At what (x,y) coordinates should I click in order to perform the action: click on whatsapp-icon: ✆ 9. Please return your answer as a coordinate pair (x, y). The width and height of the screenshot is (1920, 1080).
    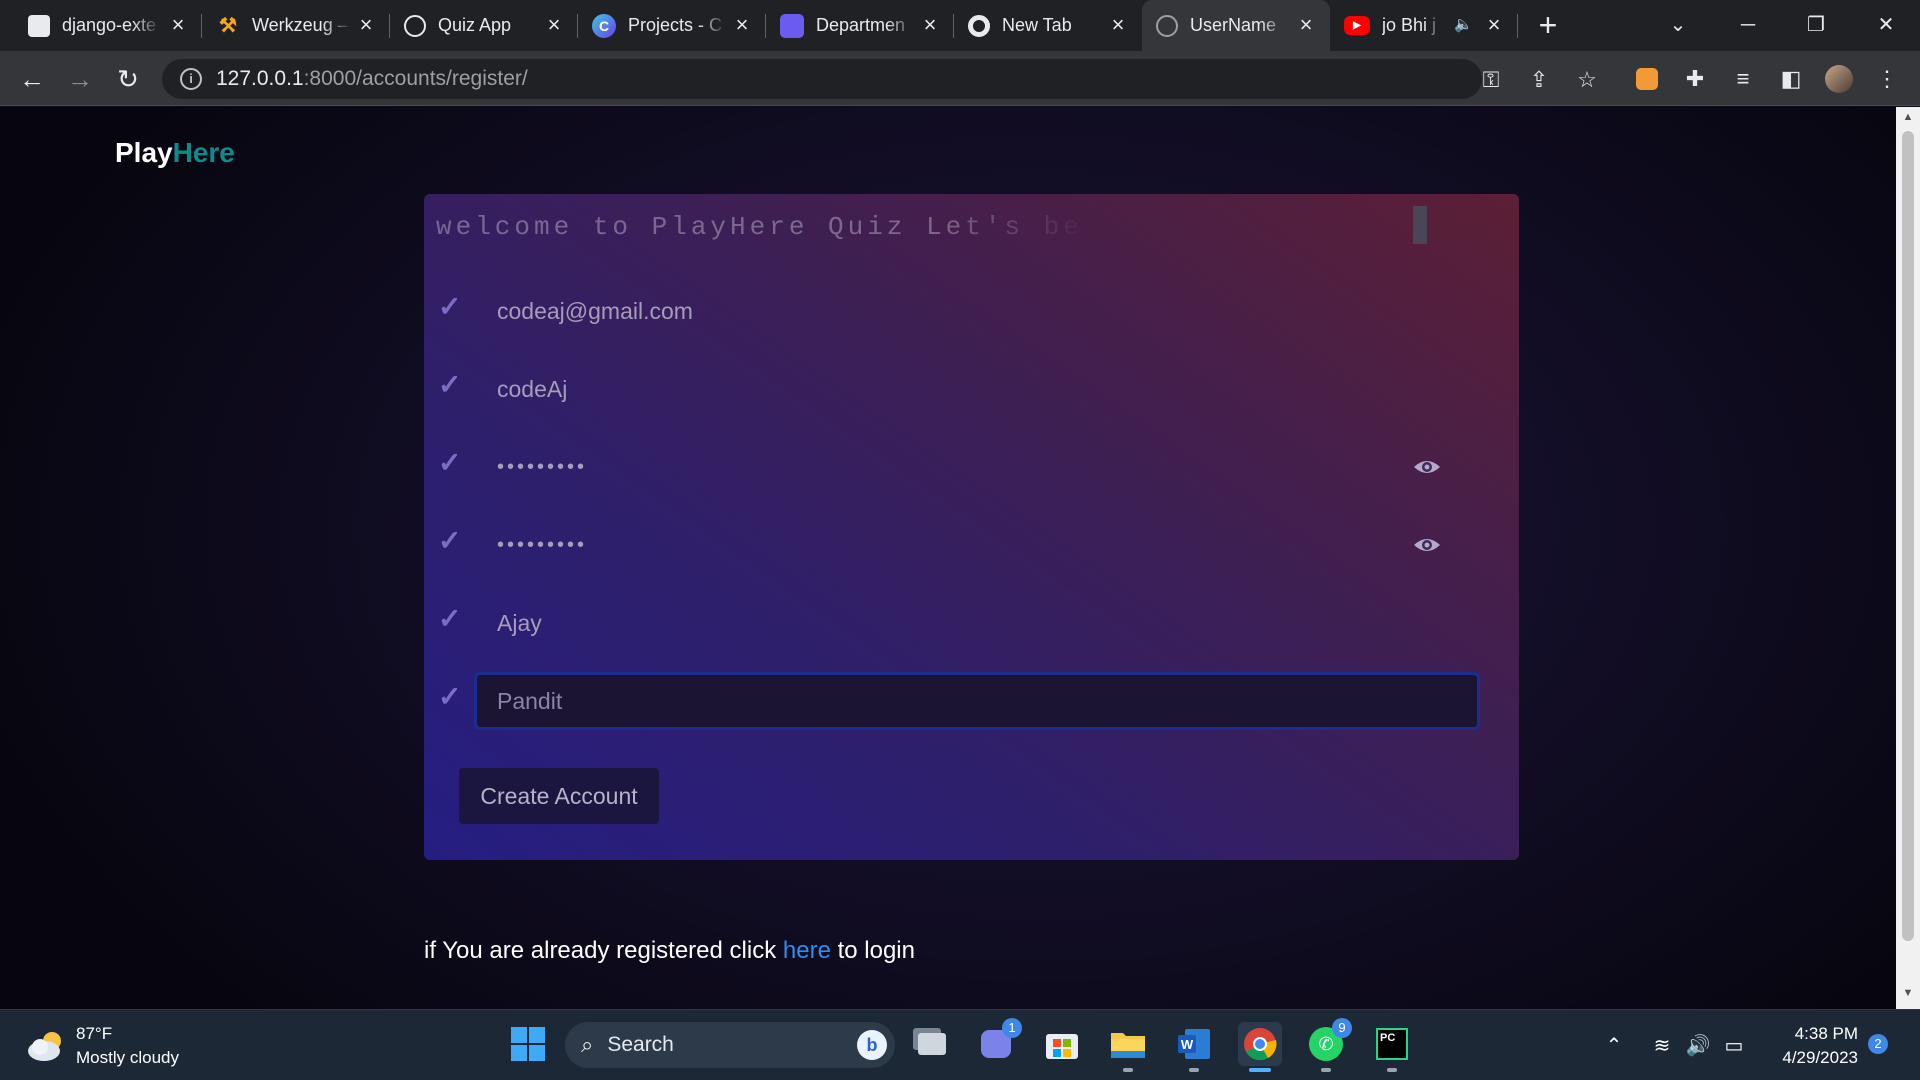
    Looking at the image, I should click on (1328, 1045).